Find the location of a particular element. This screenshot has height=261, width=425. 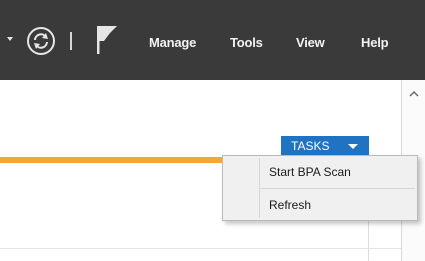

toolbar-separator is located at coordinates (71, 41).